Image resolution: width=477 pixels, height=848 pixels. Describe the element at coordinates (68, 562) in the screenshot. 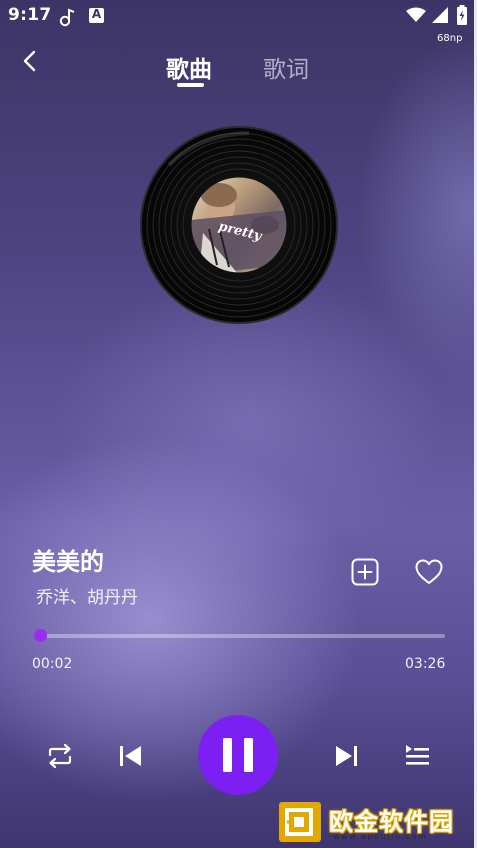

I see `song-title: 美美的` at that location.